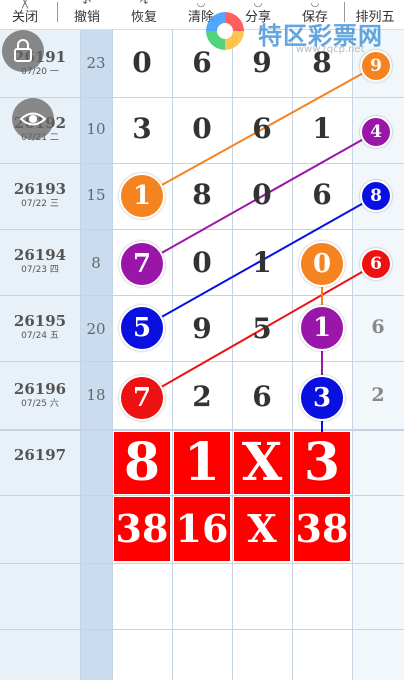 The height and width of the screenshot is (680, 404). Describe the element at coordinates (202, 328) in the screenshot. I see `digit: 9` at that location.